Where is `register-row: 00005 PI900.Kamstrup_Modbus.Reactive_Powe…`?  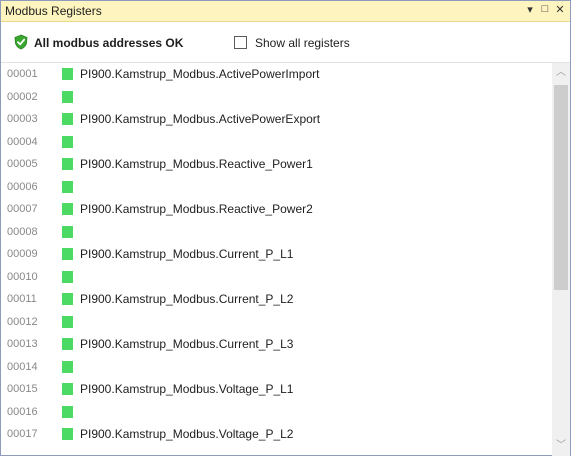 register-row: 00005 PI900.Kamstrup_Modbus.Reactive_Powe… is located at coordinates (276, 164).